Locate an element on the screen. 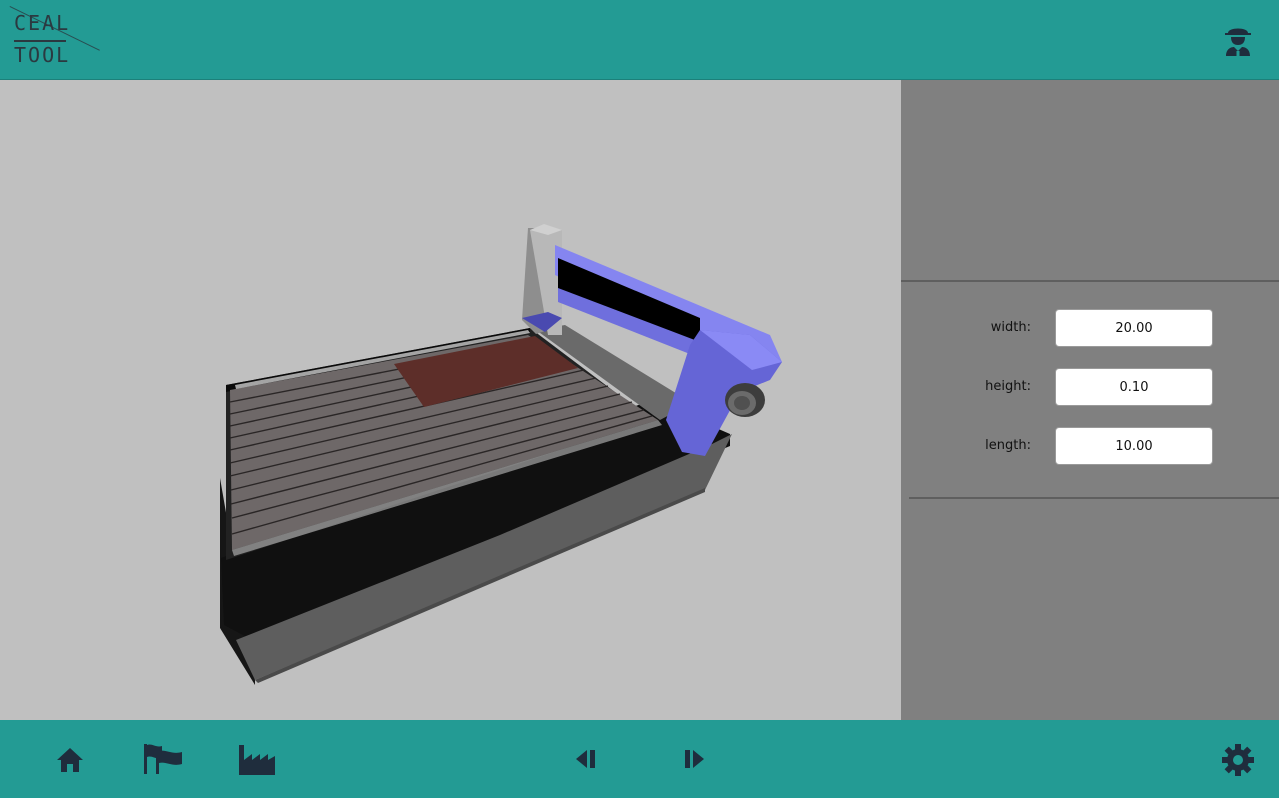 The image size is (1279, 798). factory-button is located at coordinates (257, 761).